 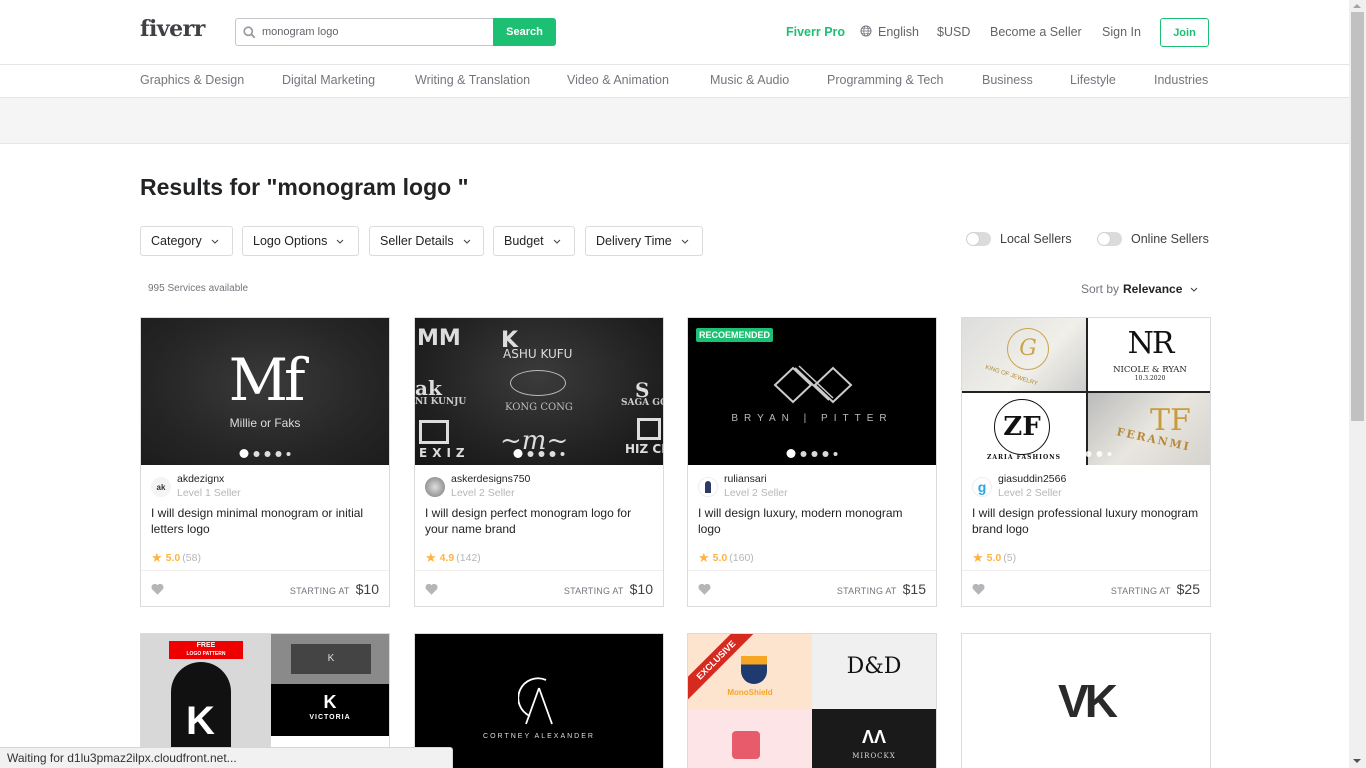 What do you see at coordinates (982, 487) in the screenshot?
I see `seller-avatar: g` at bounding box center [982, 487].